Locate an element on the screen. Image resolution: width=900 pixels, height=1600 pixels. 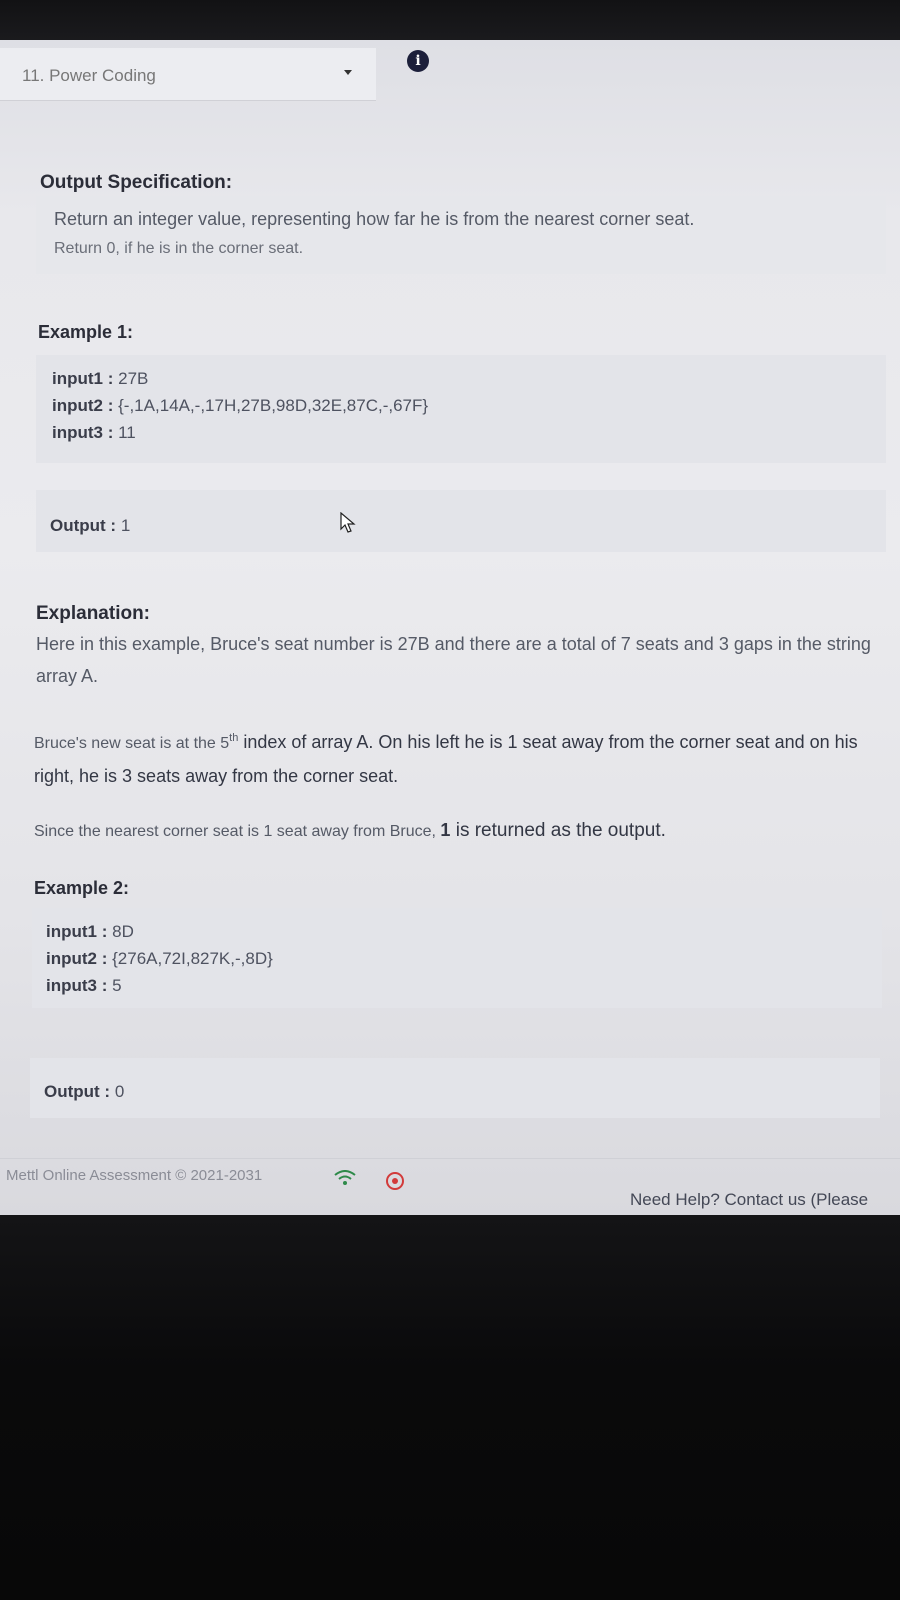
example2-input3: input3 : 5 is located at coordinates (84, 985).